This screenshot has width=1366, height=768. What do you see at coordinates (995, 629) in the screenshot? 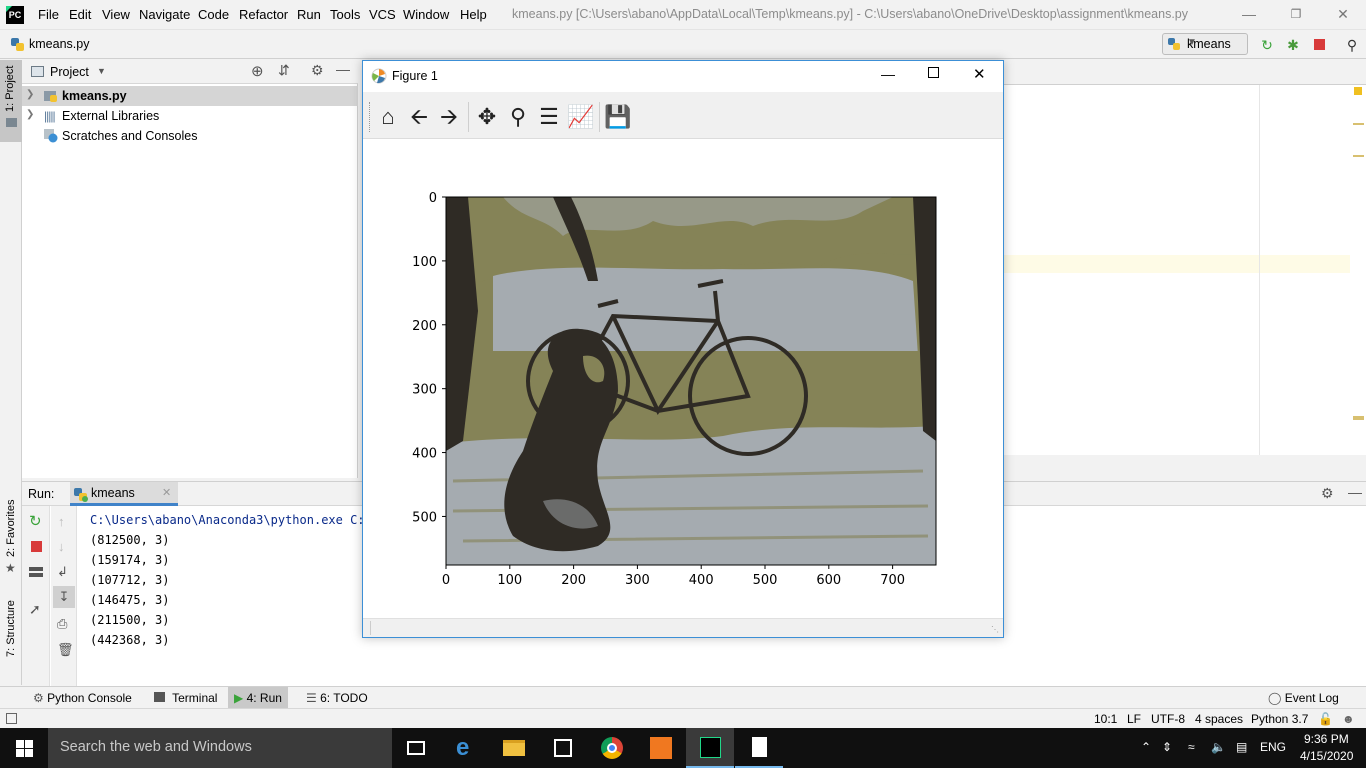
I see `resize-grip-icon: ⋱` at bounding box center [995, 629].